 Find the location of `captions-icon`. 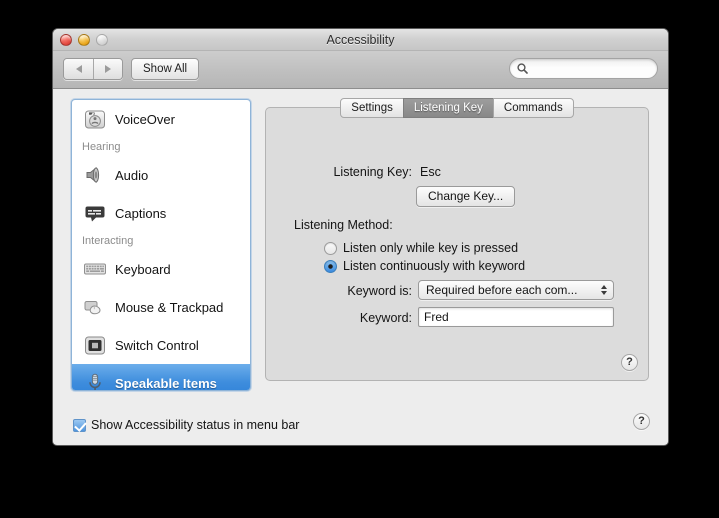

captions-icon is located at coordinates (95, 213).